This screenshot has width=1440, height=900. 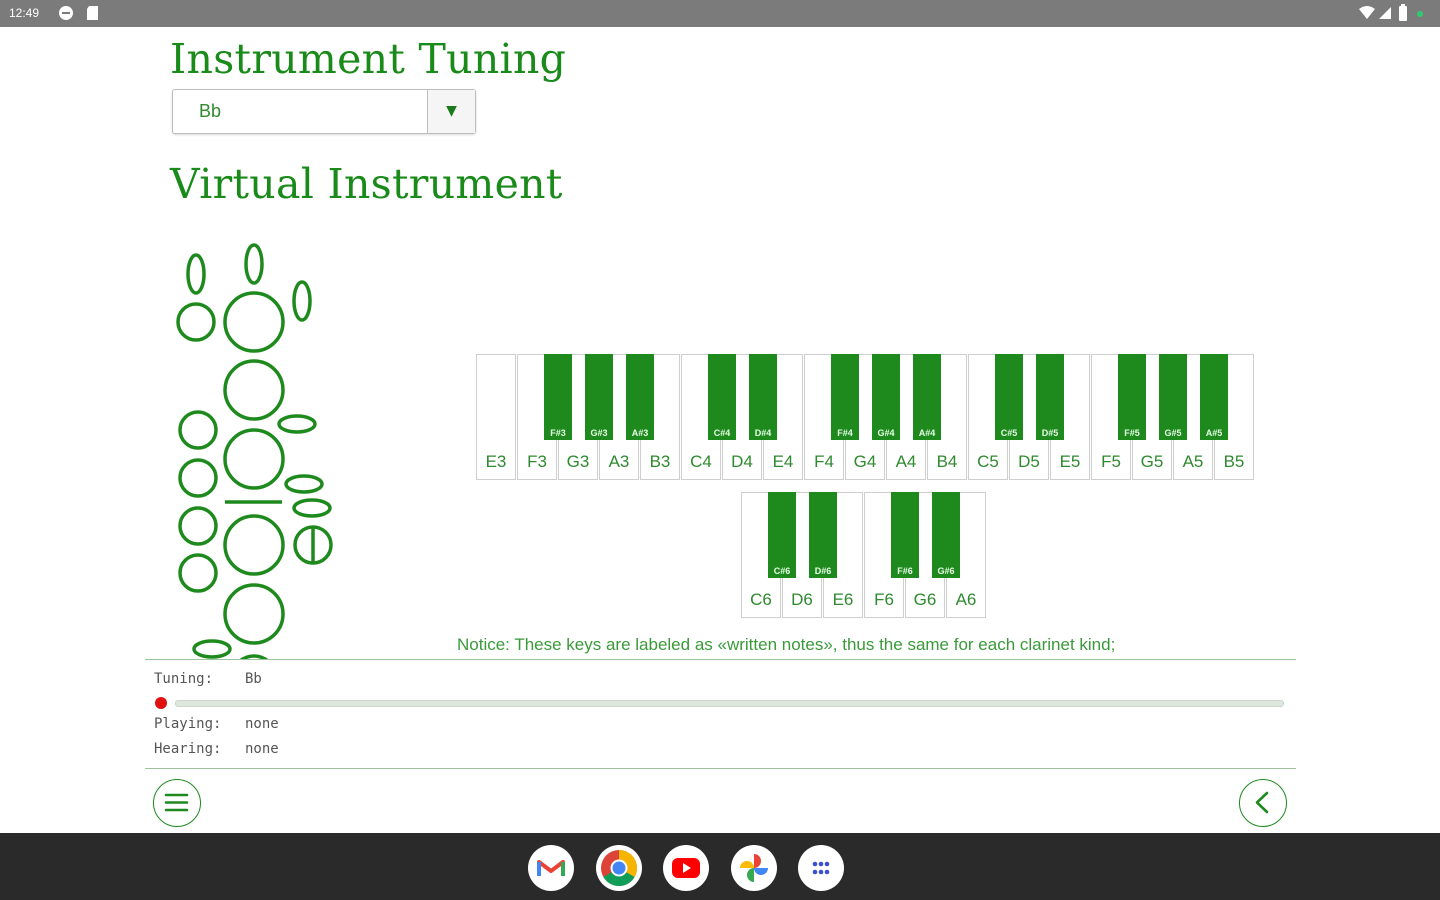 What do you see at coordinates (886, 433) in the screenshot?
I see `black-key-label: G#4` at bounding box center [886, 433].